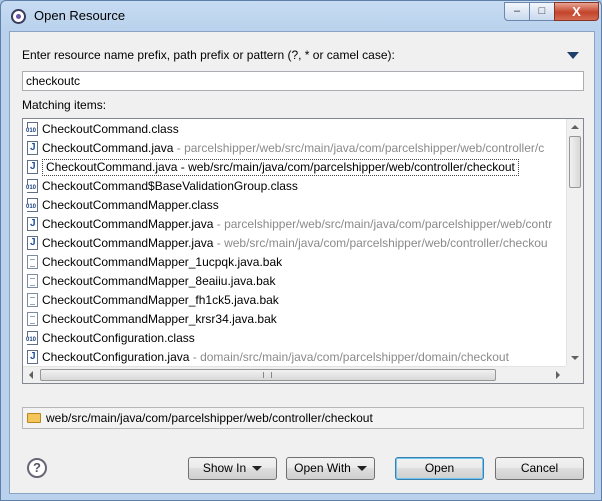  I want to click on item-name: CheckoutCommandMapper_fh1ck5.java.bak, so click(160, 300).